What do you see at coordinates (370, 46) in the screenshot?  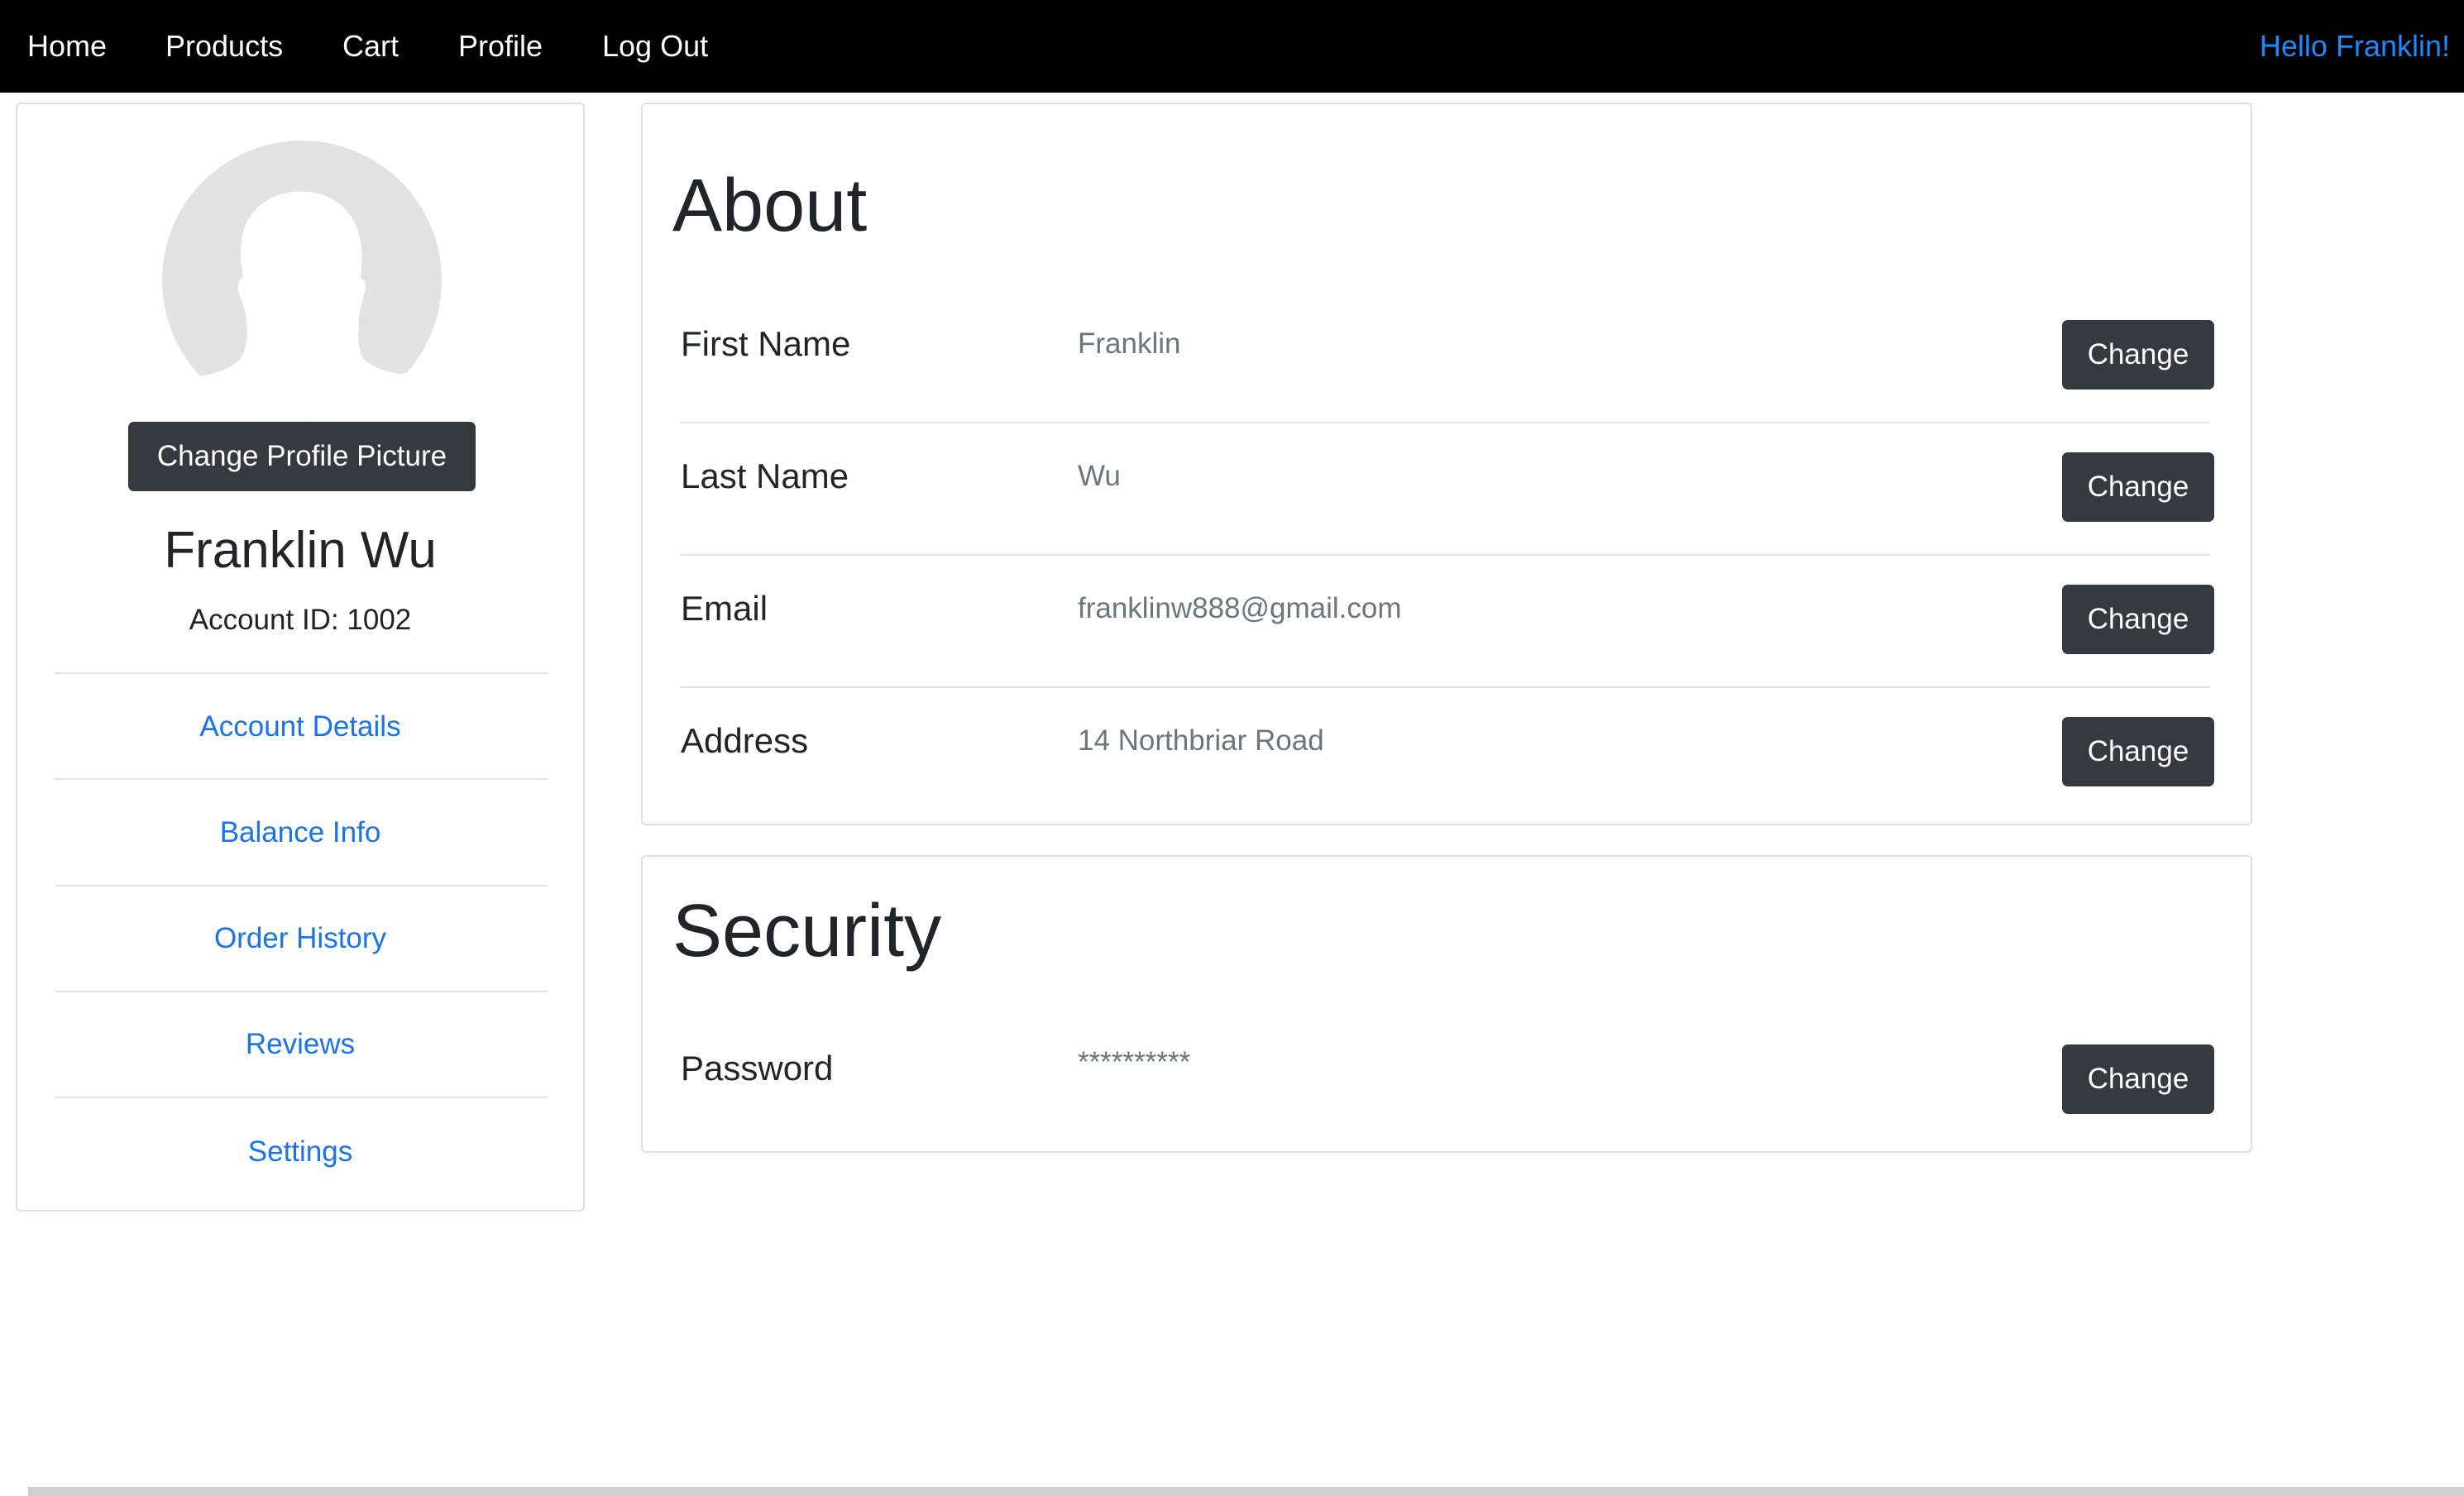 I see `nav-cart-link: Cart` at bounding box center [370, 46].